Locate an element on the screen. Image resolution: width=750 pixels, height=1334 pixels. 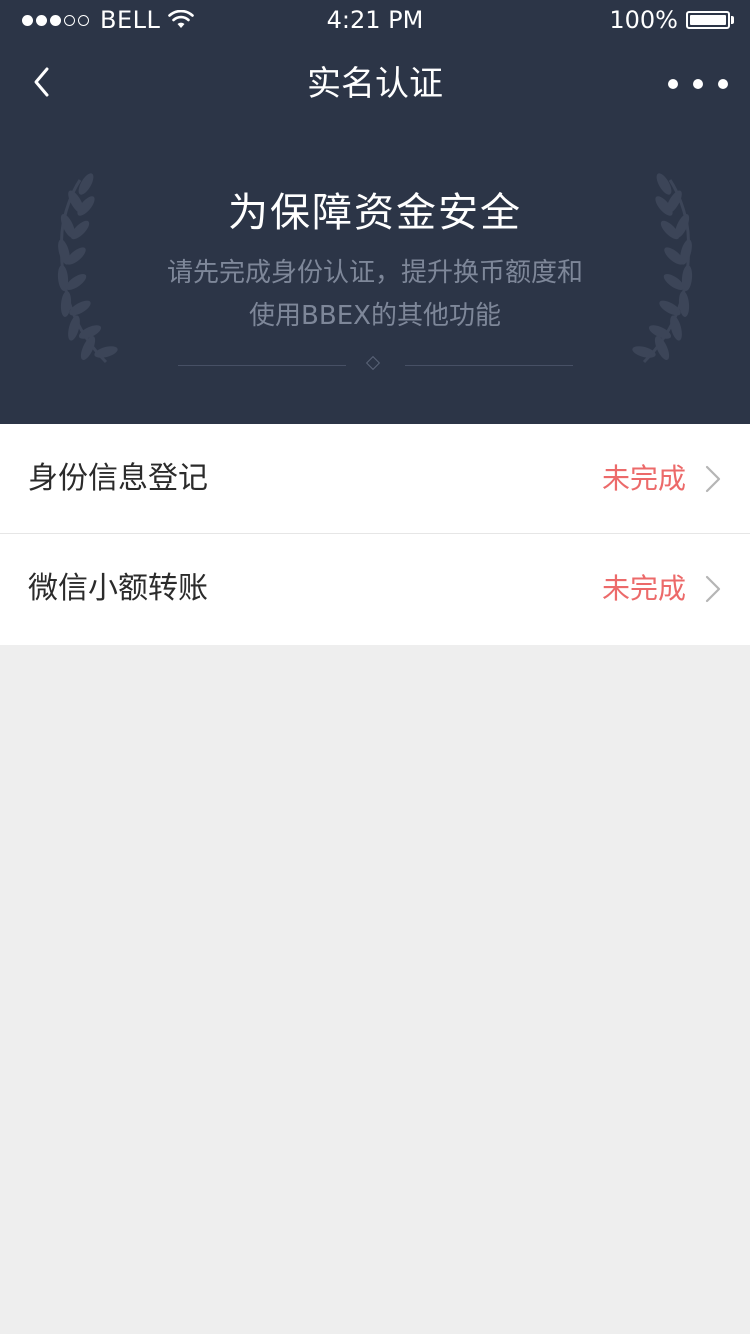
page-title: 实名认证 is located at coordinates (375, 84).